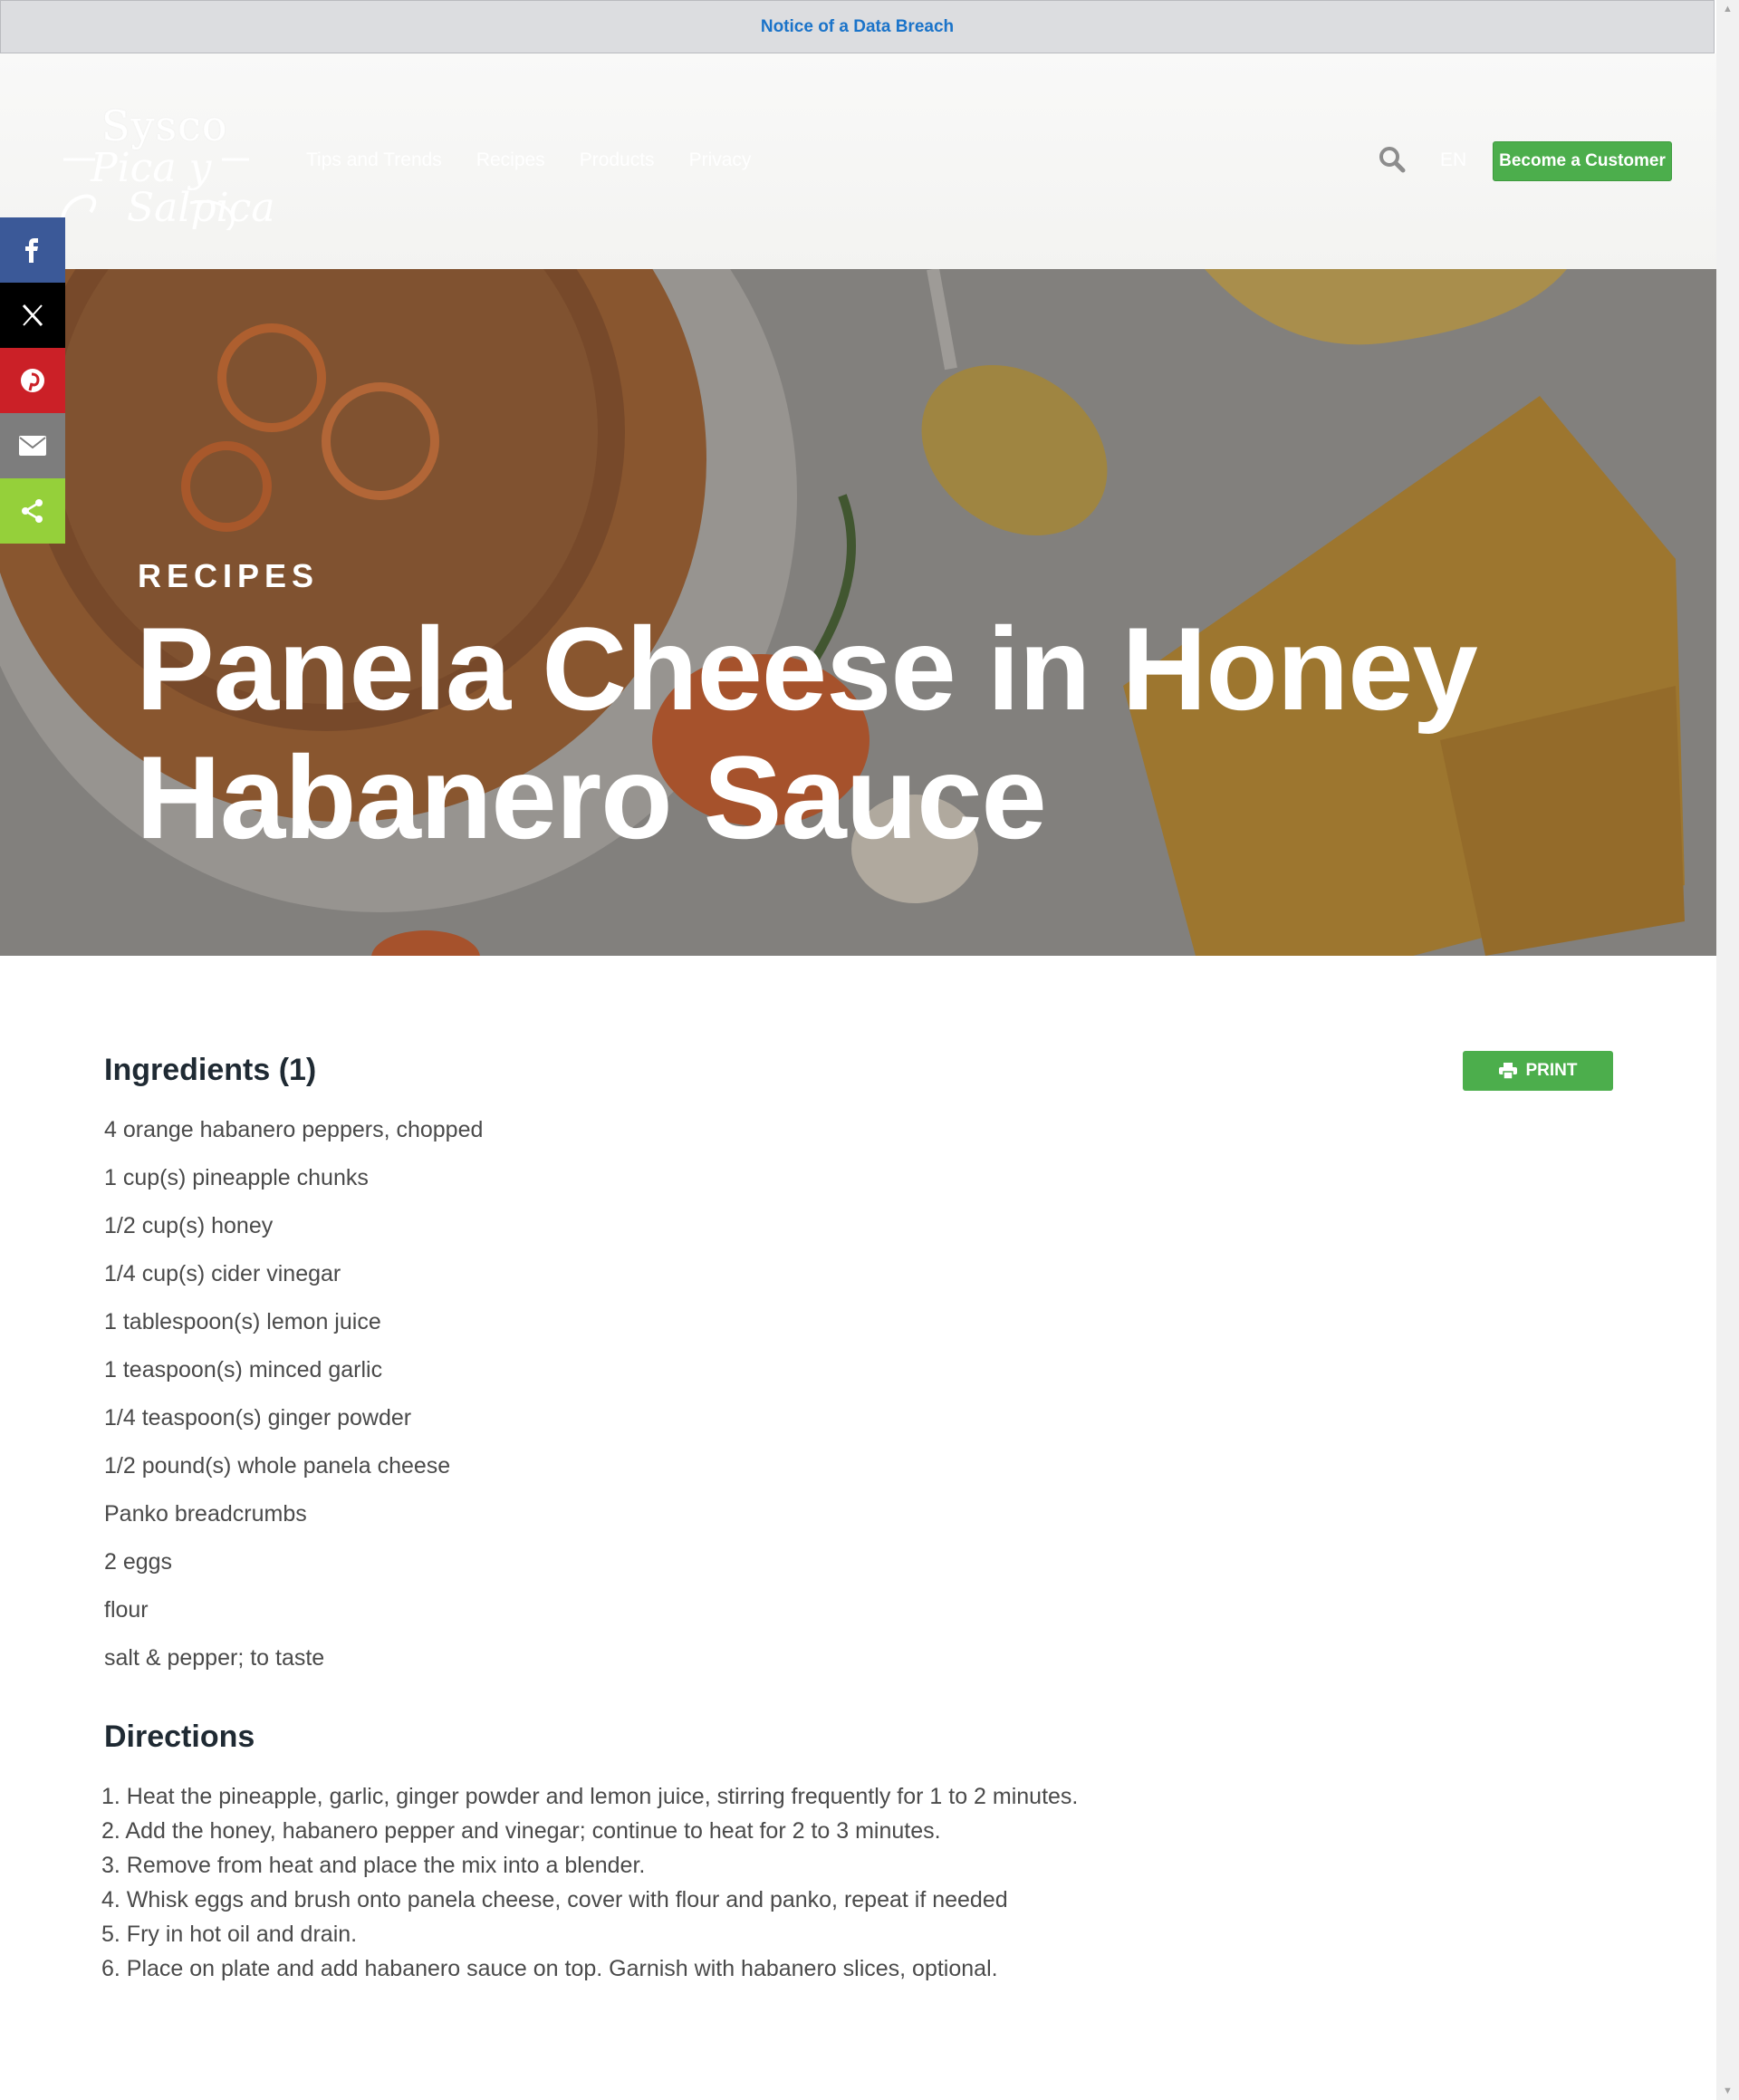 This screenshot has width=1739, height=2100. Describe the element at coordinates (720, 160) in the screenshot. I see `nav-item-privacy: Privacy` at that location.